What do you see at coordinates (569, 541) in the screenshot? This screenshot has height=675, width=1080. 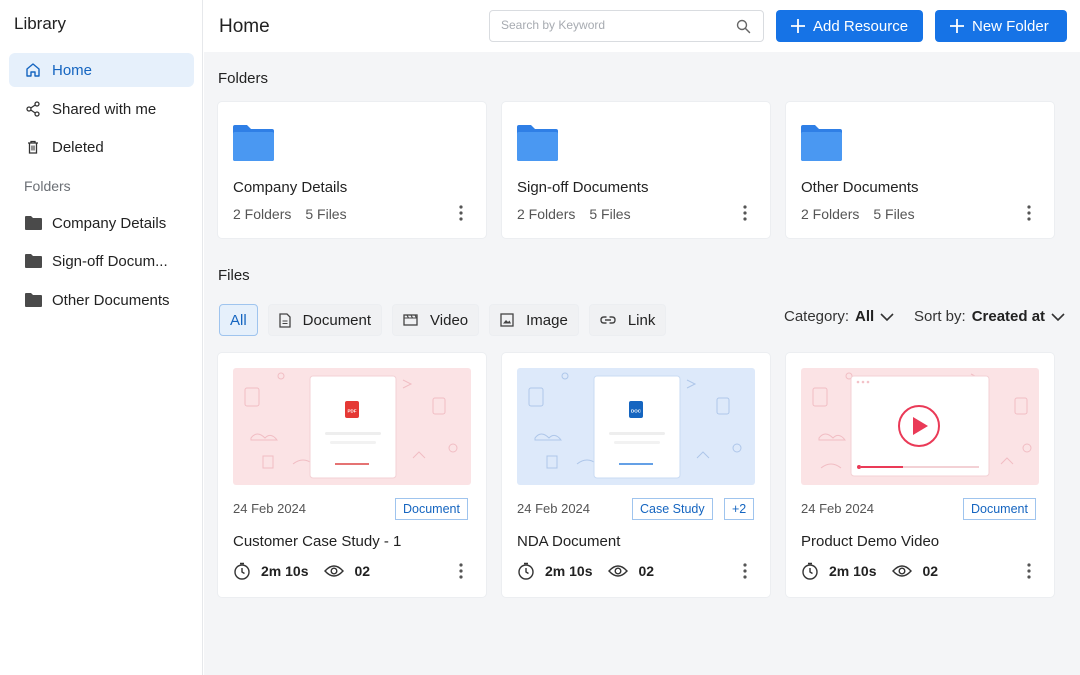 I see `resource-name: NDA Document` at bounding box center [569, 541].